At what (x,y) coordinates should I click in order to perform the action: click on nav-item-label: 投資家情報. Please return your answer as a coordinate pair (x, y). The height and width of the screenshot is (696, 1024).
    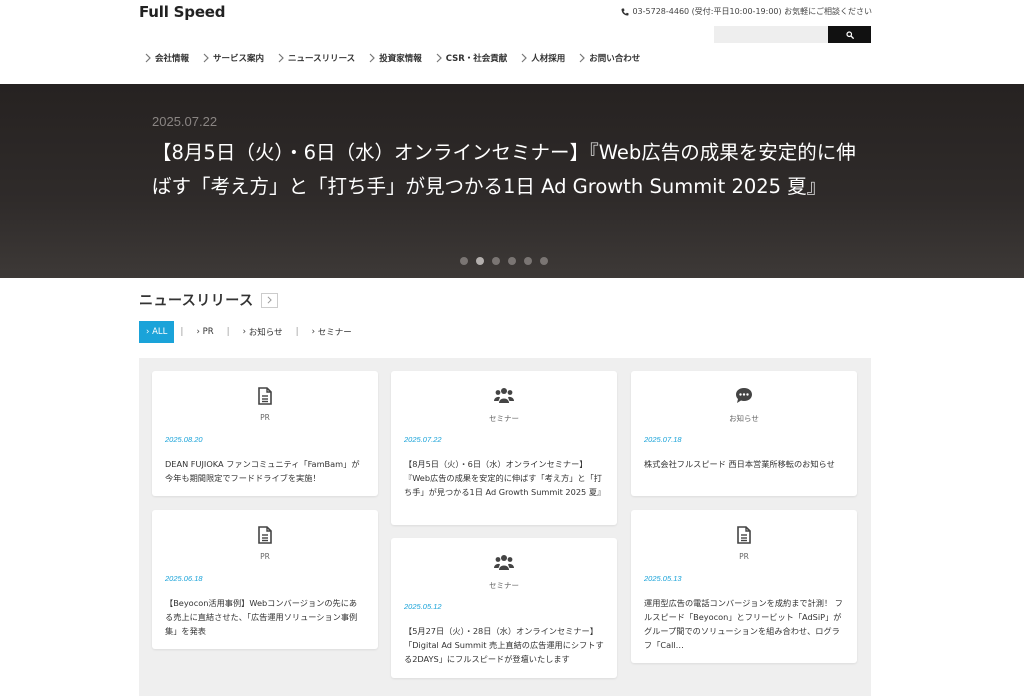
    Looking at the image, I should click on (400, 59).